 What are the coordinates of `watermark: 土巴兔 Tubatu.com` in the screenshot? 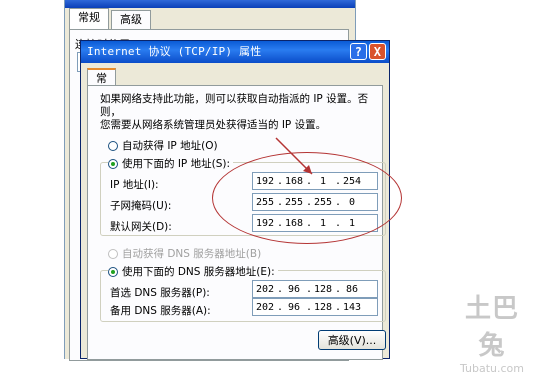 It's located at (492, 331).